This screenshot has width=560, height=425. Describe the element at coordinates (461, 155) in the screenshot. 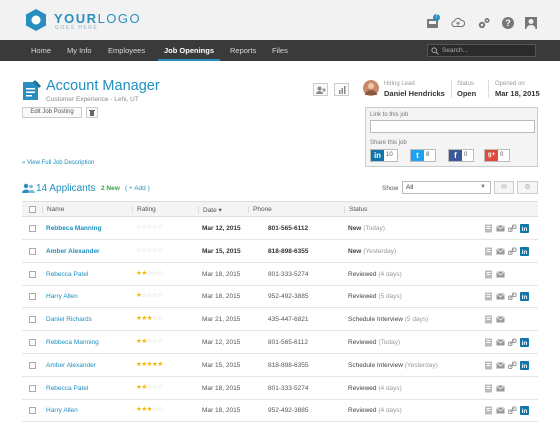

I see `share-facebook-button: f 0` at that location.